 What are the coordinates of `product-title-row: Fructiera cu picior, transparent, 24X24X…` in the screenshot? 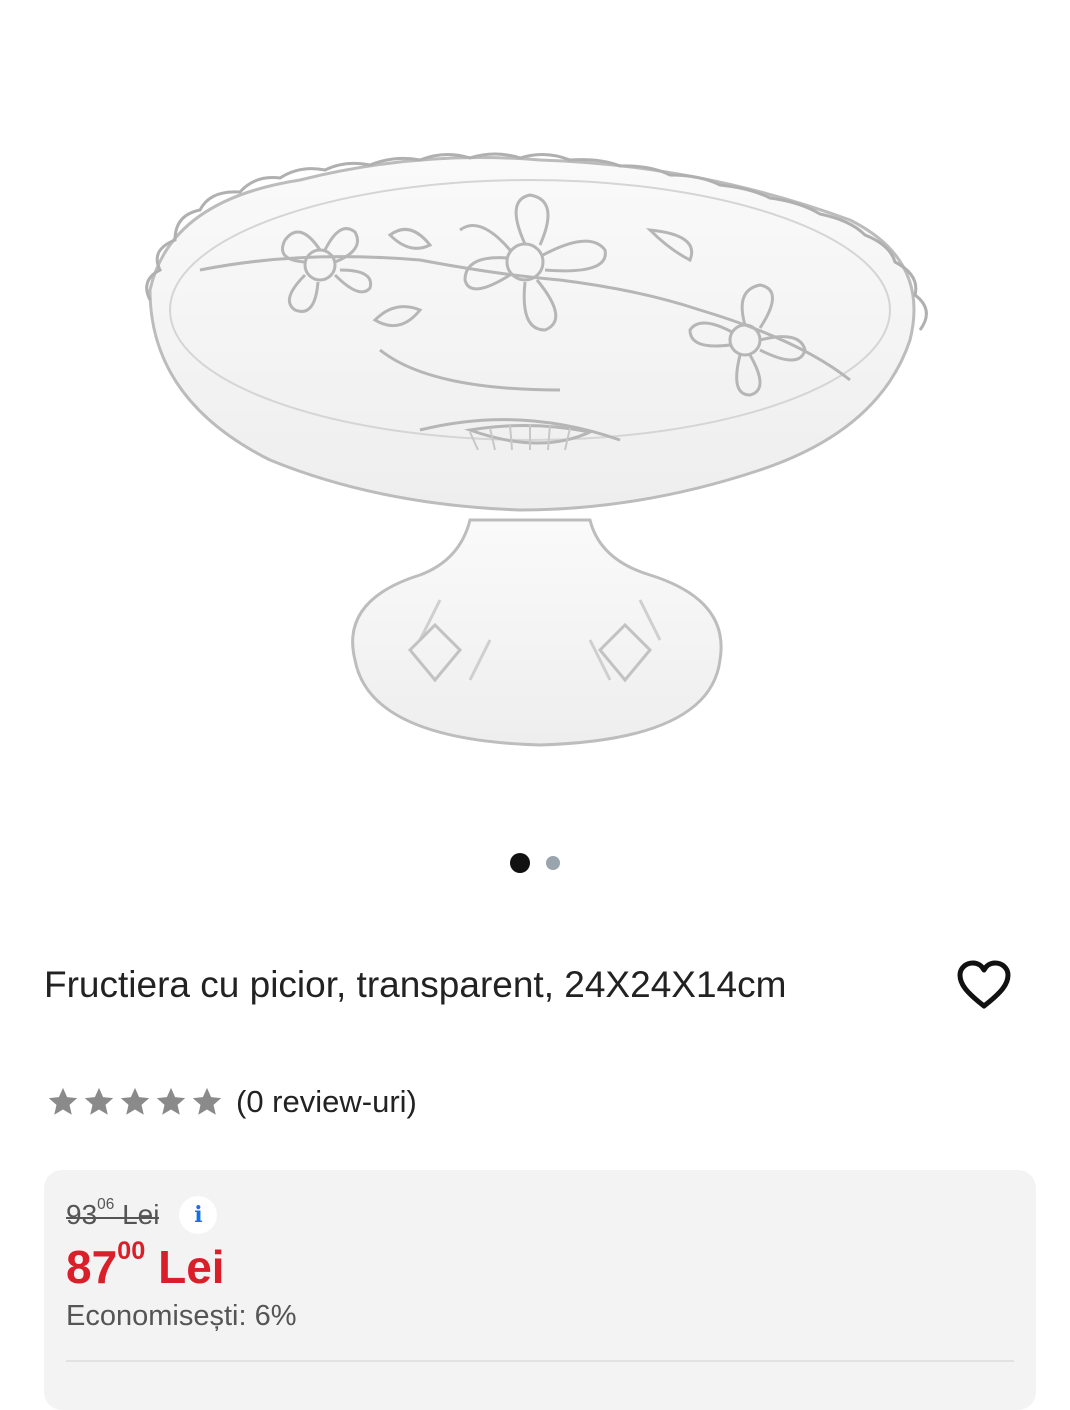 It's located at (529, 985).